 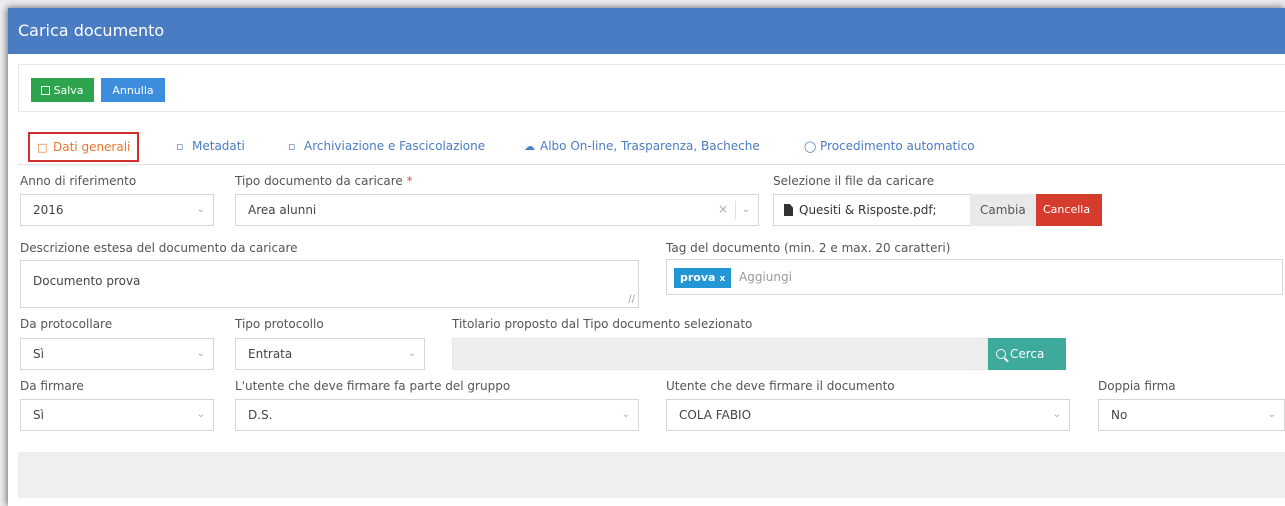 I want to click on tag-text: prova, so click(x=698, y=277).